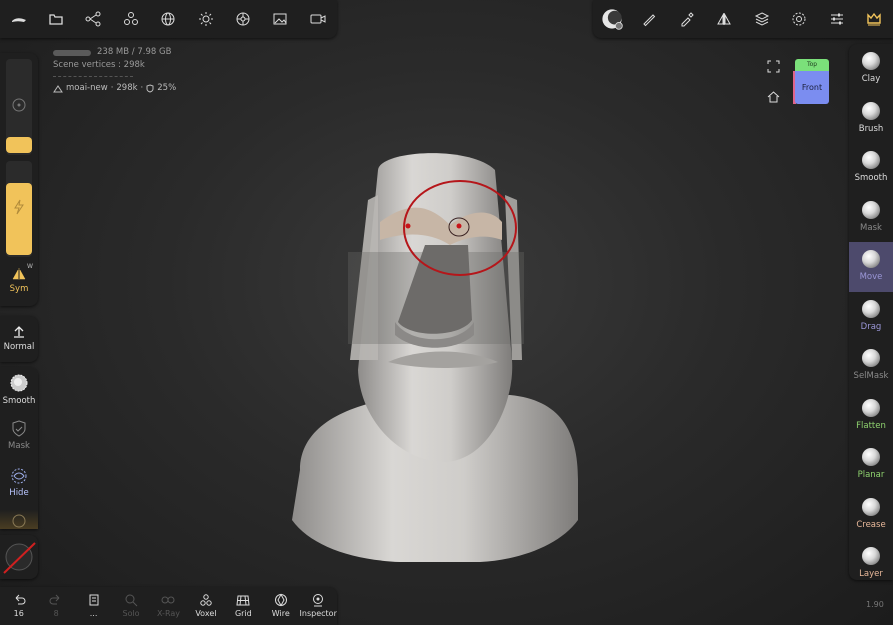 This screenshot has height=625, width=893. I want to click on undo-icon, so click(20, 599).